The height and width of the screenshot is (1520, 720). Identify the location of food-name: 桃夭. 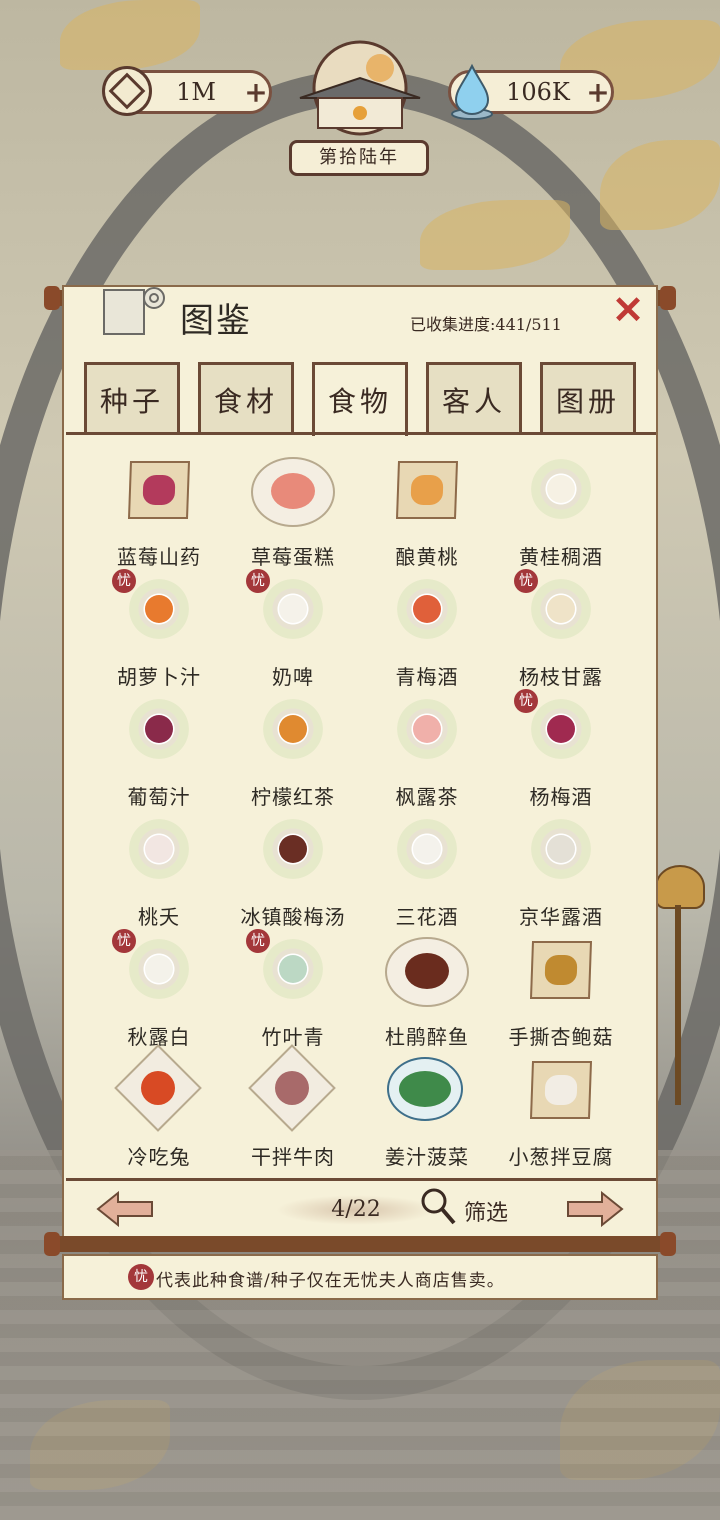
(159, 917).